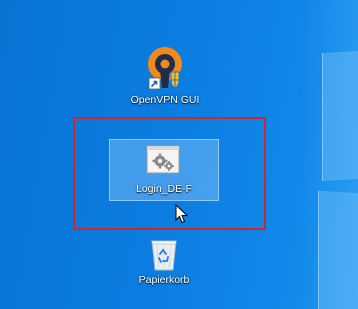 The width and height of the screenshot is (358, 309). I want to click on wallpaper-pane-bottom, so click(338, 249).